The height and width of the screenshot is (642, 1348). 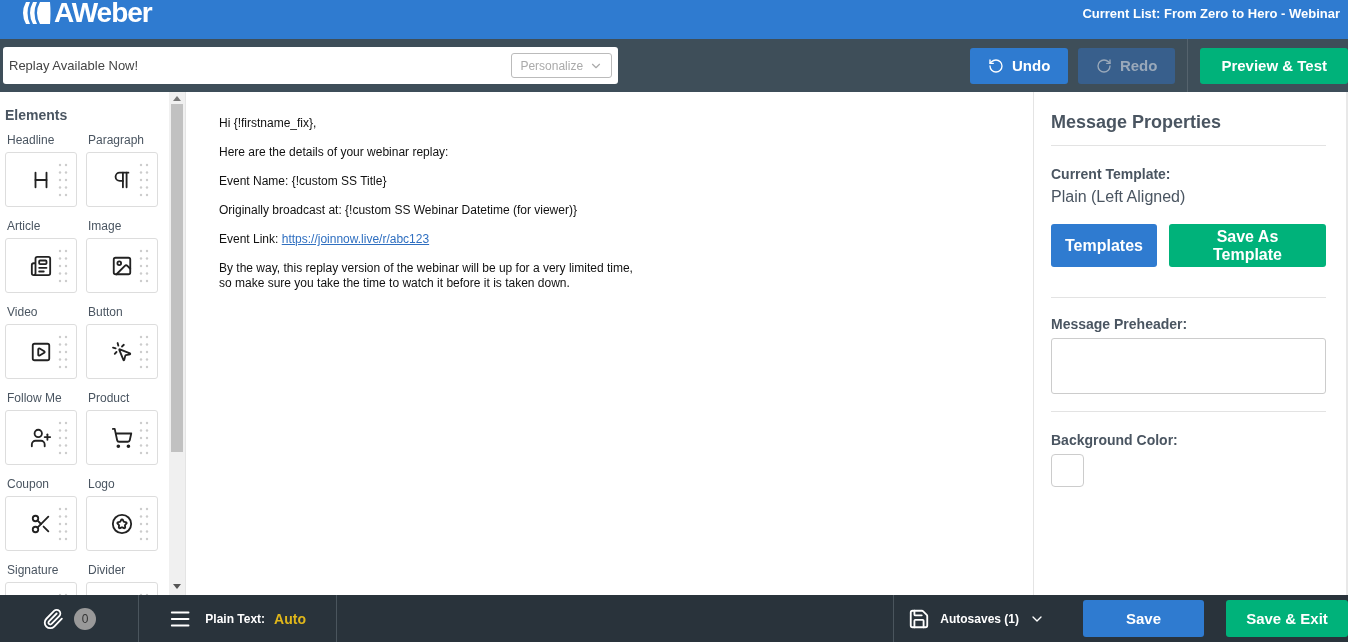 I want to click on elements-title: Elements, so click(x=37, y=115).